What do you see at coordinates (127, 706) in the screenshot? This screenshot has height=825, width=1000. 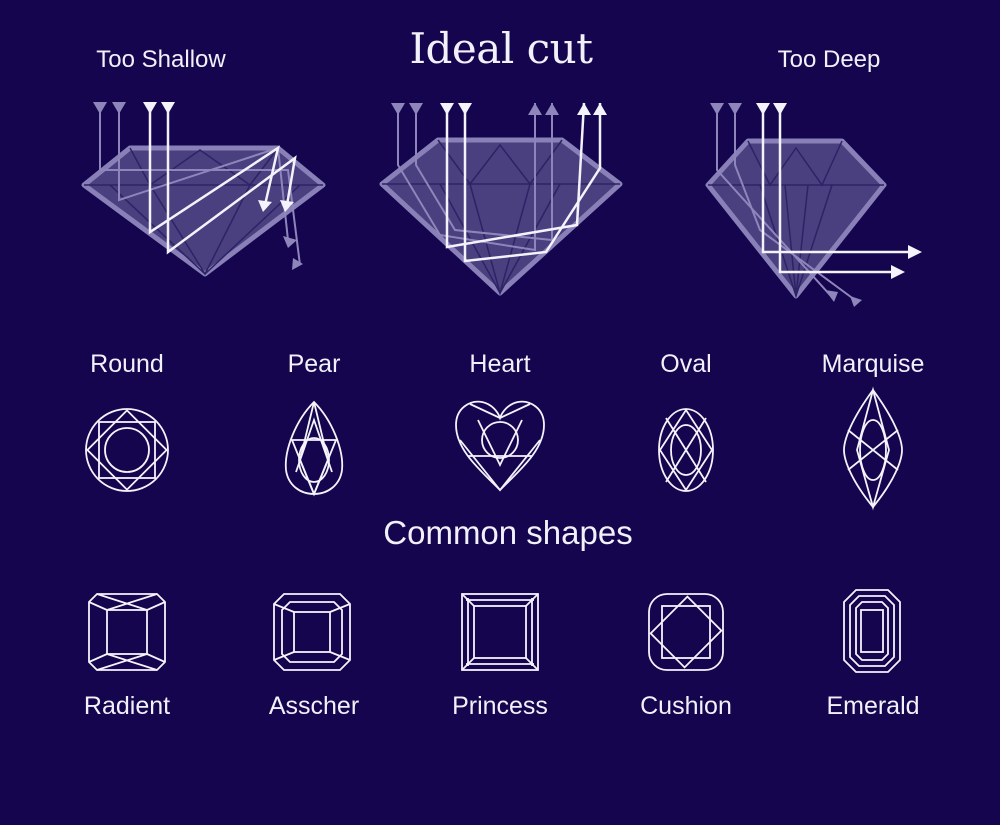 I see `shape-label-radient: Radient` at bounding box center [127, 706].